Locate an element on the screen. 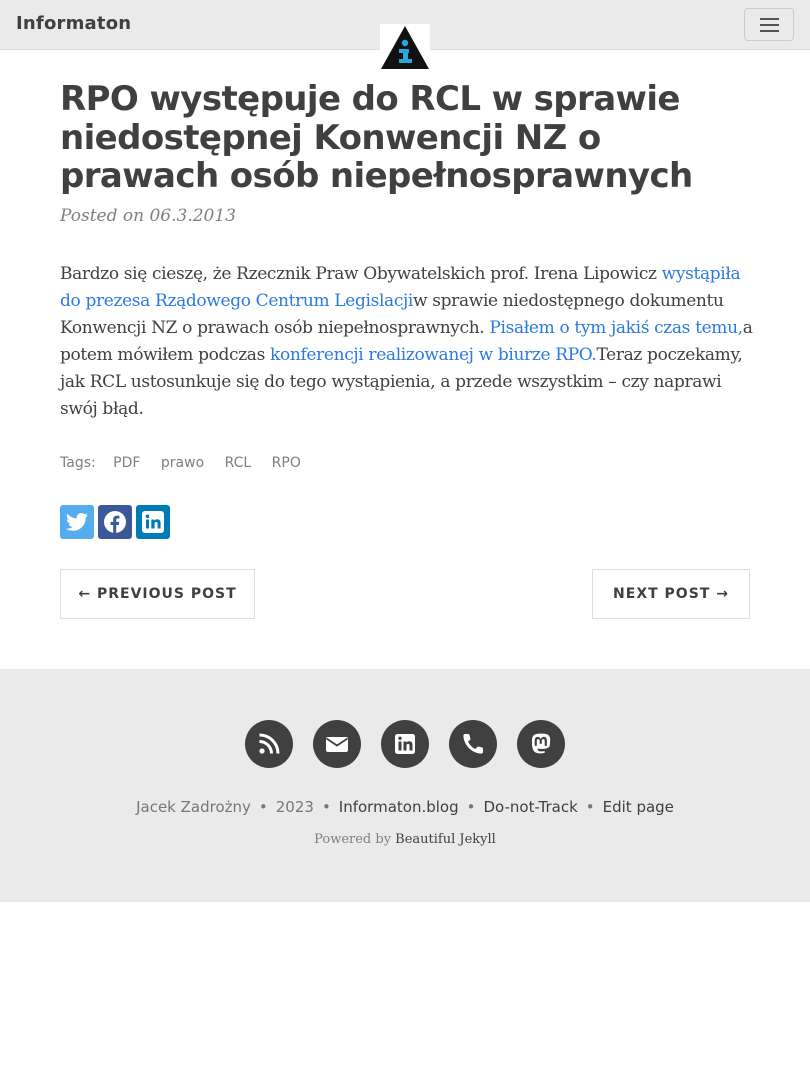  facebook-icon is located at coordinates (115, 522).